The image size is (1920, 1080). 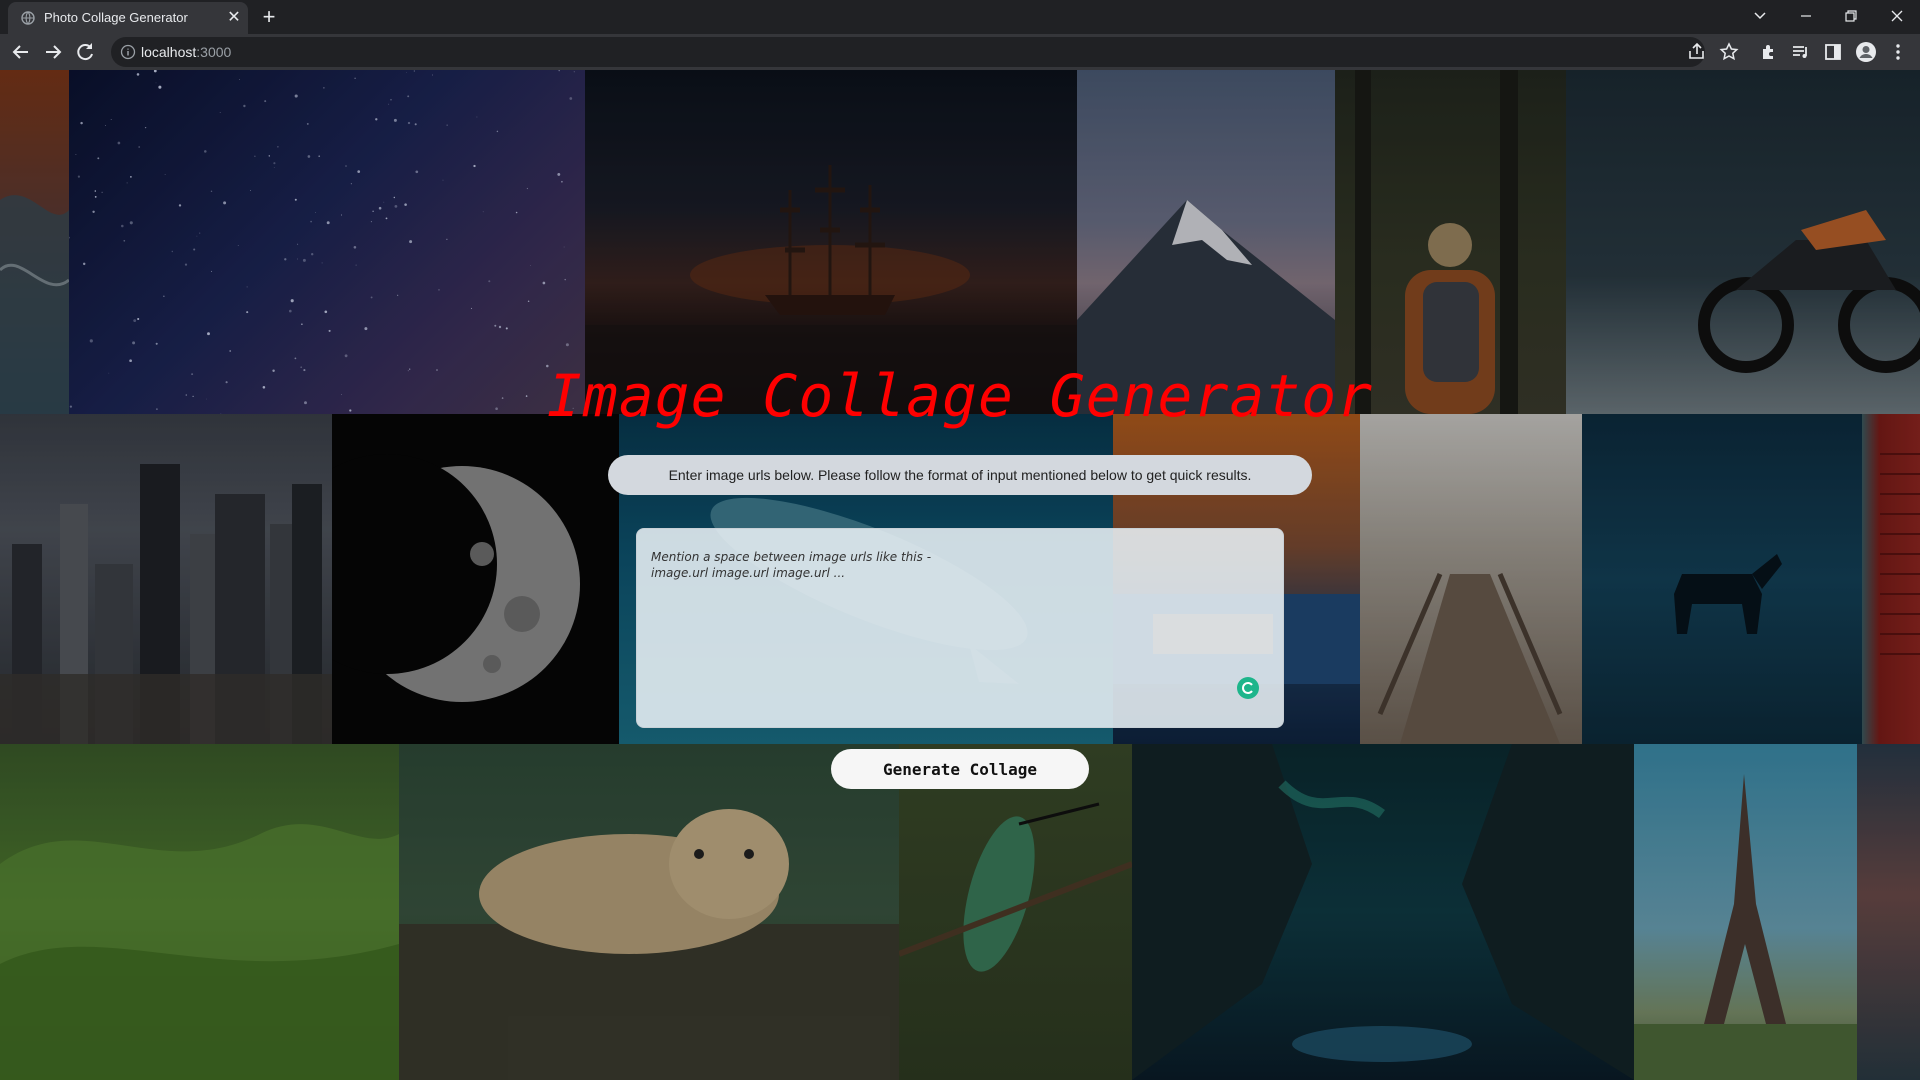 I want to click on image-urls-input, so click(x=960, y=628).